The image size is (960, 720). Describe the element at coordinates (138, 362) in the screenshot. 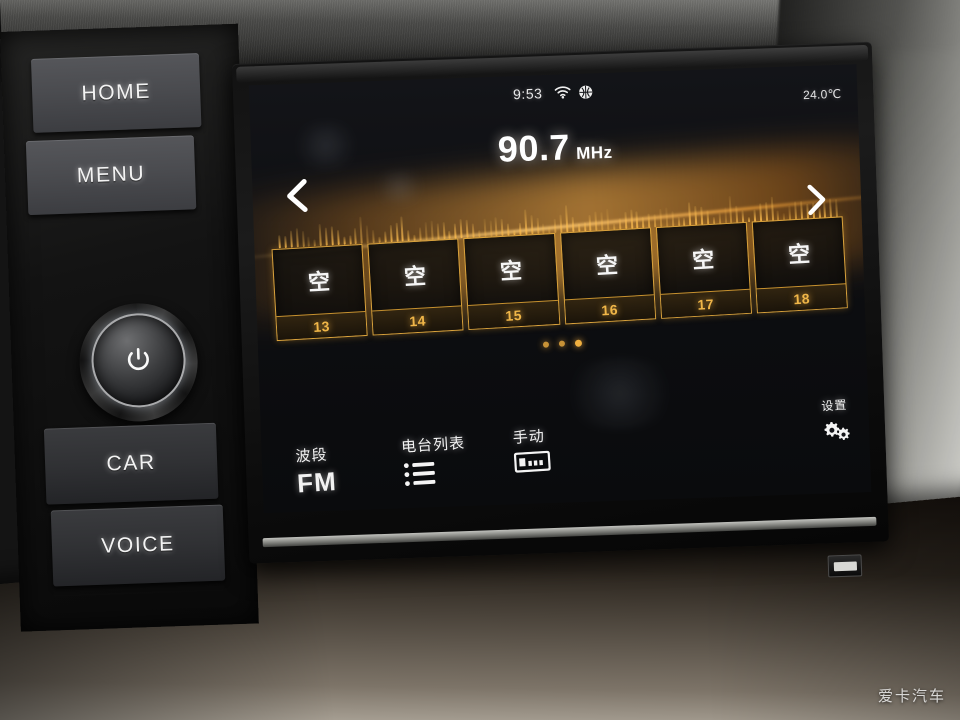

I see `power-volume-knob` at that location.